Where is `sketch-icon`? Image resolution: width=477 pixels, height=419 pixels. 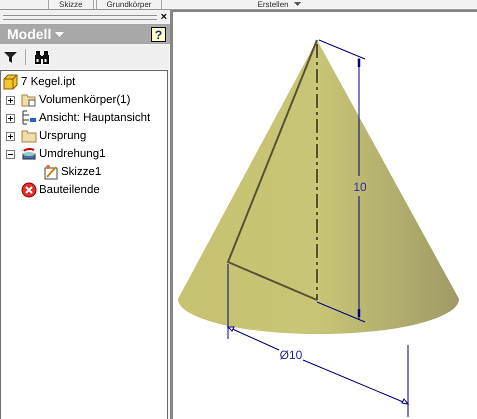
sketch-icon is located at coordinates (51, 172).